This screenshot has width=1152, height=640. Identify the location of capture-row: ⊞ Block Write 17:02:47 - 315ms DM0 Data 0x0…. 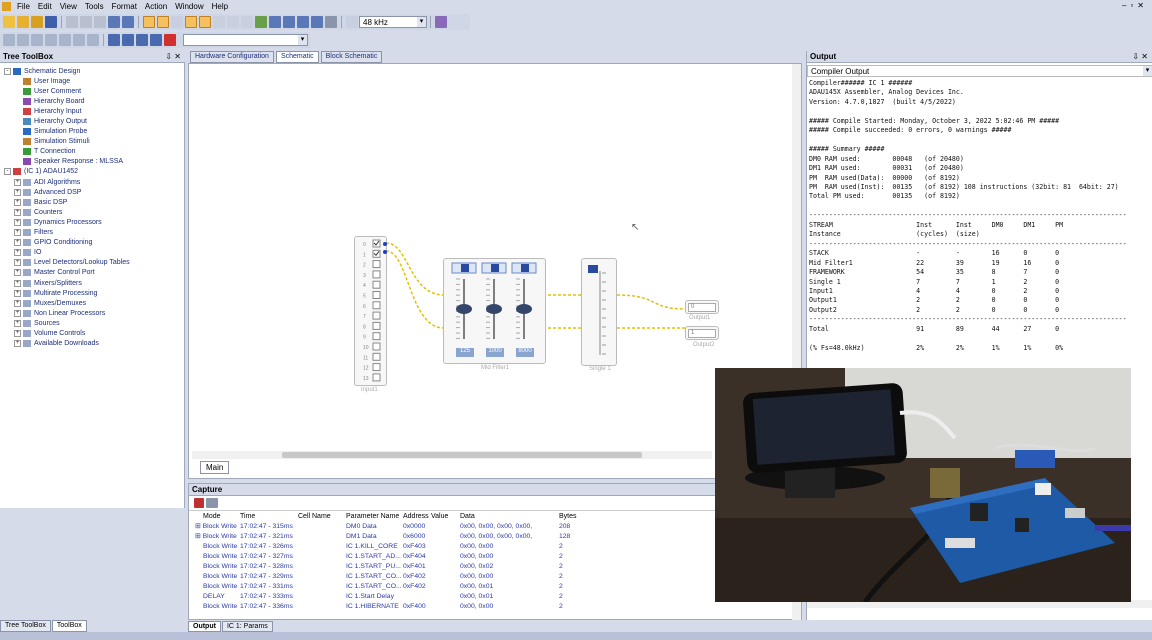
(495, 526).